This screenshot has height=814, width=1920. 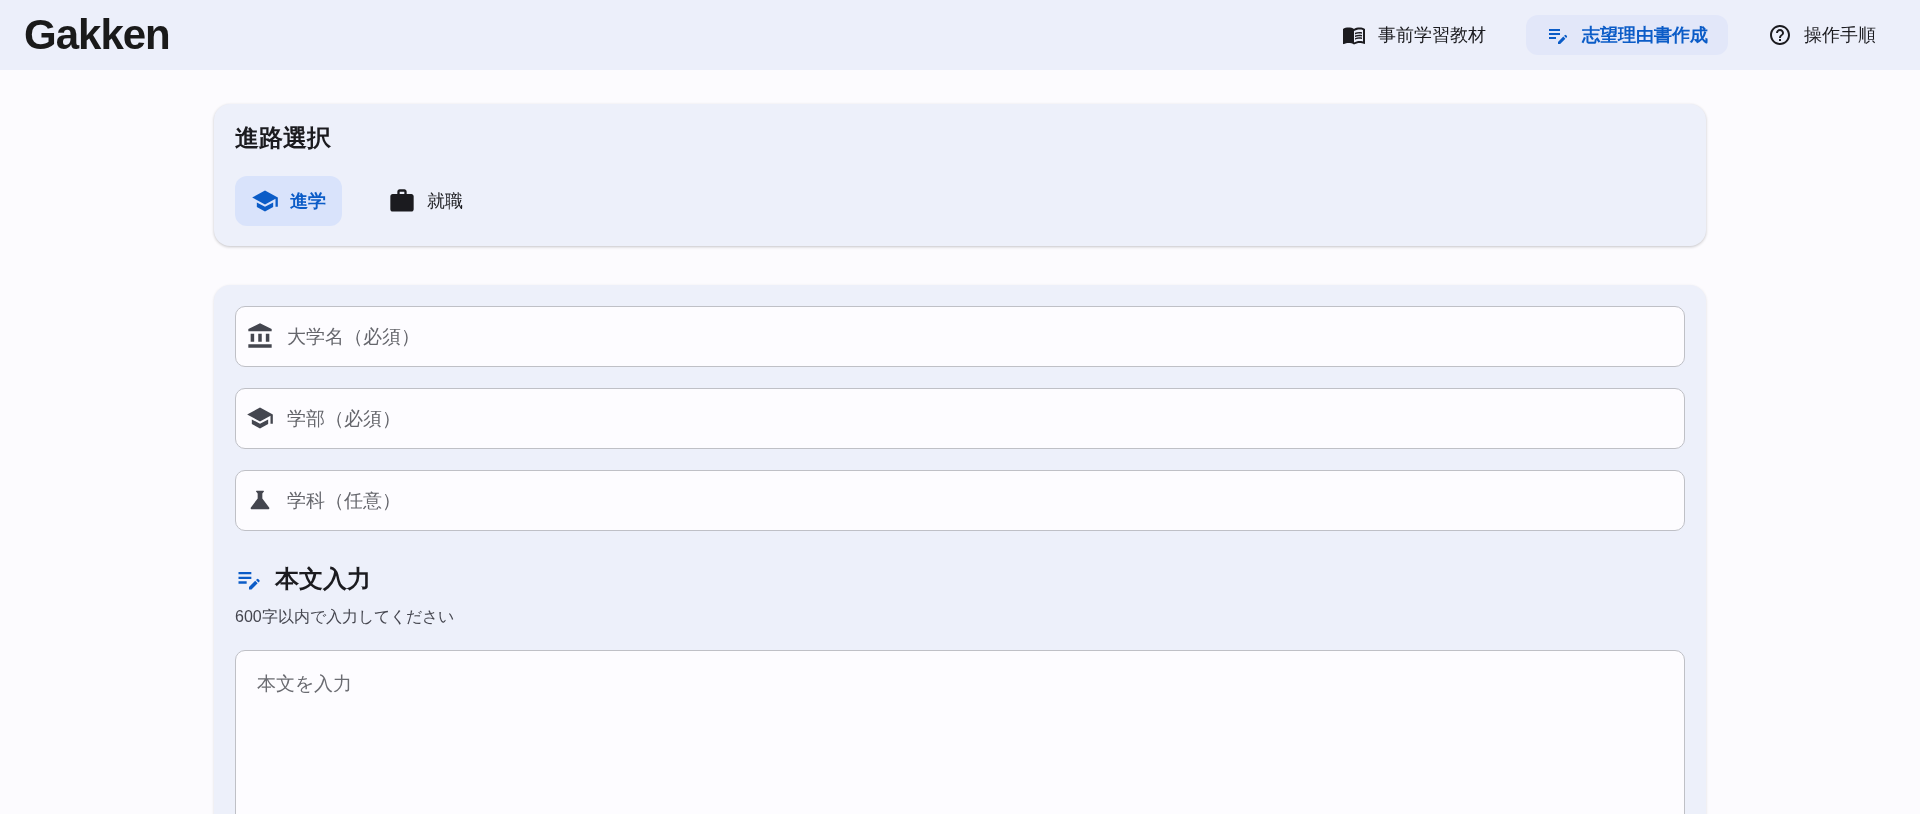 I want to click on nav-tab: 操作手順, so click(x=1822, y=35).